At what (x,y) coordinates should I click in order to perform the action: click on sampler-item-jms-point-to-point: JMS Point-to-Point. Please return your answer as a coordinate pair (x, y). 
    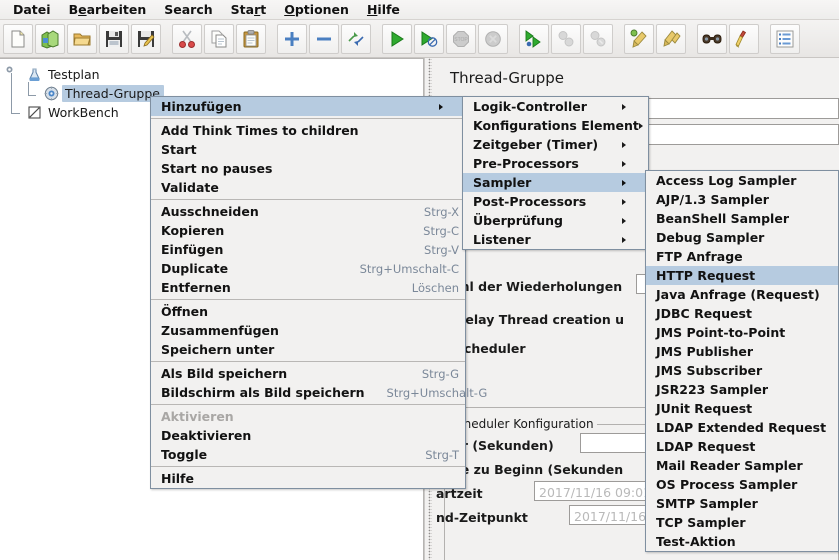
    Looking at the image, I should click on (742, 332).